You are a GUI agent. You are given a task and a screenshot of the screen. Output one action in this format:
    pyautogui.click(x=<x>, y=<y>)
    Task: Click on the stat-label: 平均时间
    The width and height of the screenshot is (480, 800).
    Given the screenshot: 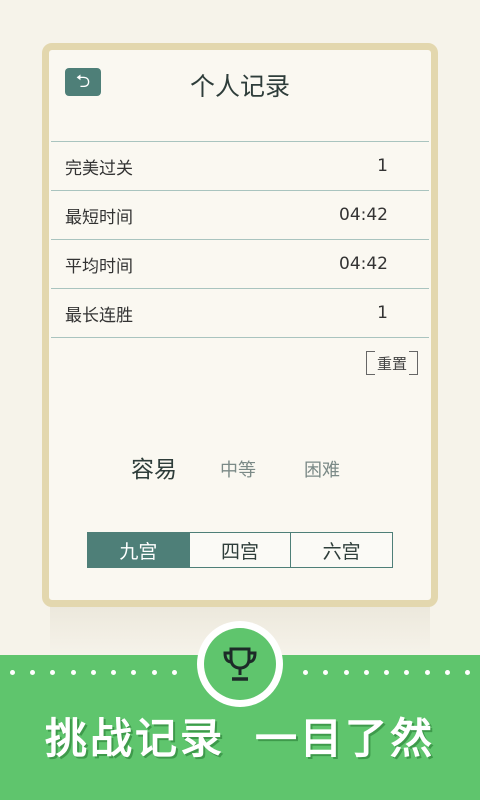 What is the action you would take?
    pyautogui.click(x=99, y=266)
    